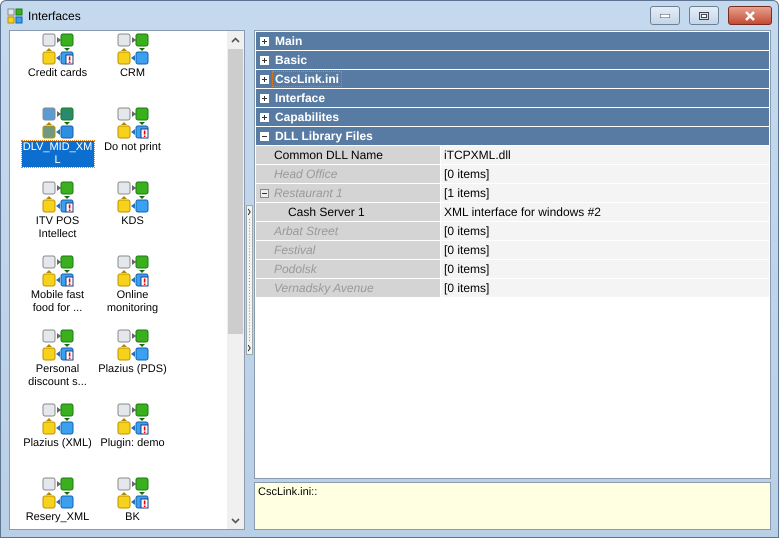 This screenshot has width=779, height=538. Describe the element at coordinates (326, 212) in the screenshot. I see `property-name: Cash Server 1` at that location.